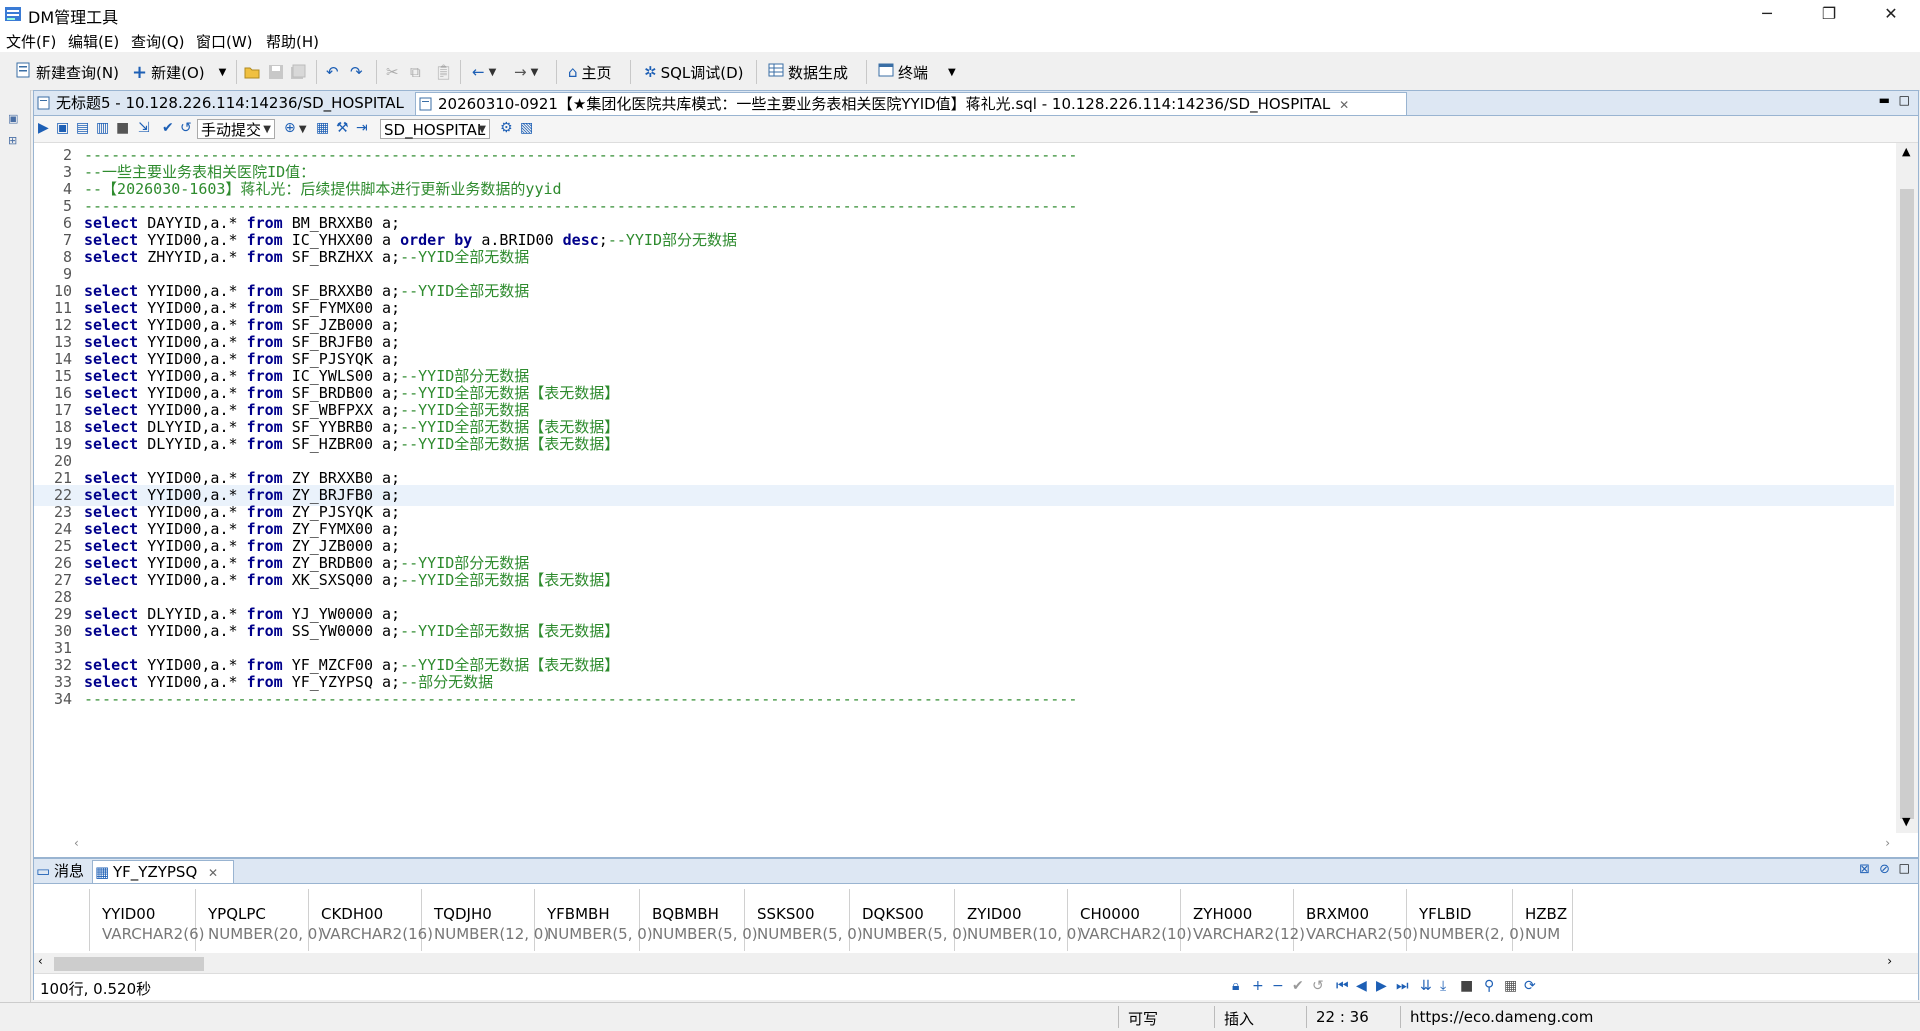  I want to click on revert-icon: ↺, so click(1318, 986).